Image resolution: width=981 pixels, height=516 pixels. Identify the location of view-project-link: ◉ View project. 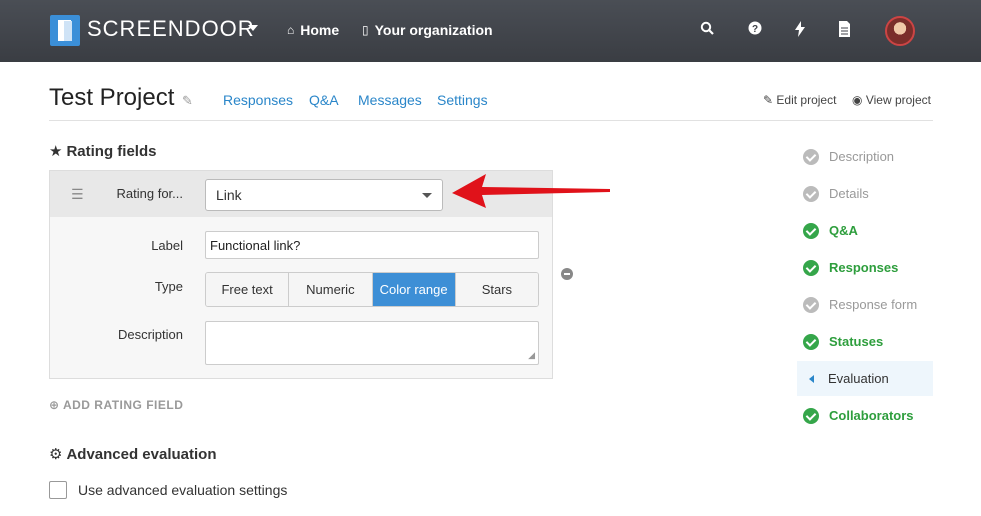
(891, 100).